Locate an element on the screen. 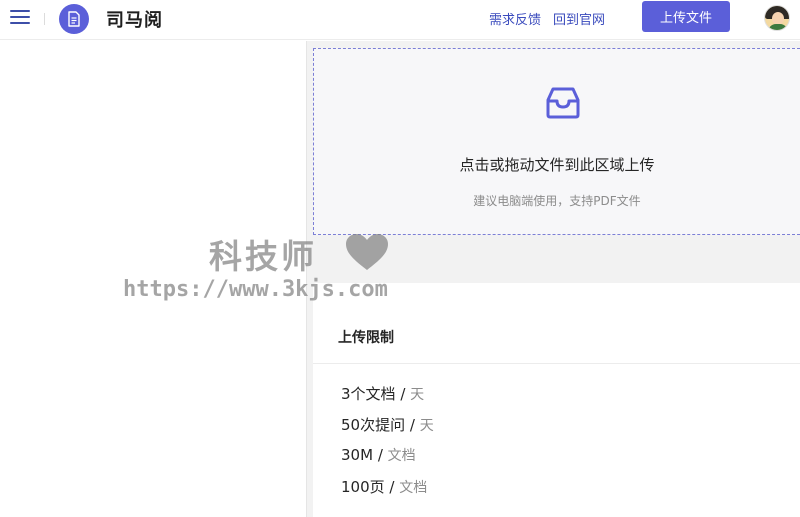 The image size is (800, 517). list-item: 50次提问 / 天 is located at coordinates (387, 424).